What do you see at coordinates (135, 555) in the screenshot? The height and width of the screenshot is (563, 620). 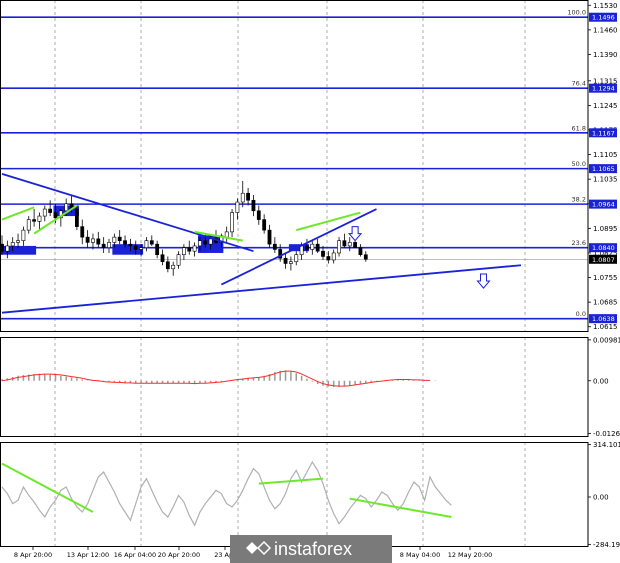 I see `x-tick-label: 16 Apr 04:00` at bounding box center [135, 555].